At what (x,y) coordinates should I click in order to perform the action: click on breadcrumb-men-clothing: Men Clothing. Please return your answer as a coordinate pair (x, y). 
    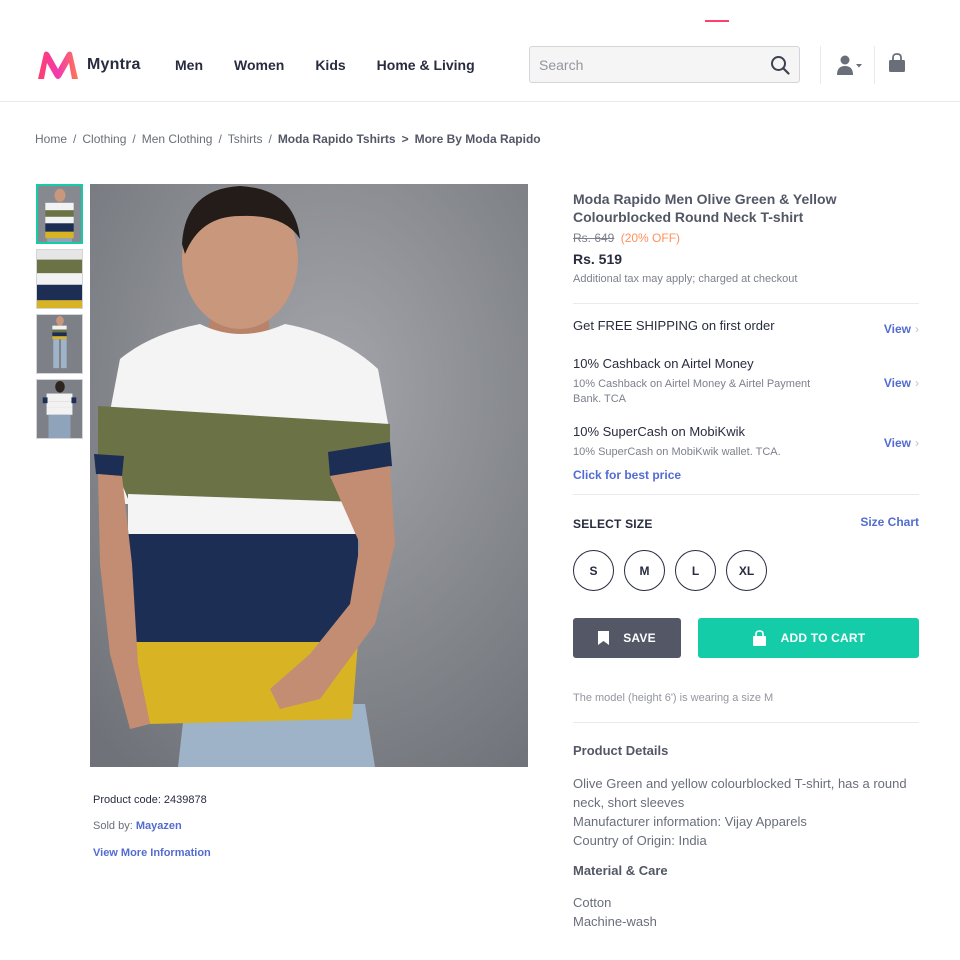
    Looking at the image, I should click on (177, 139).